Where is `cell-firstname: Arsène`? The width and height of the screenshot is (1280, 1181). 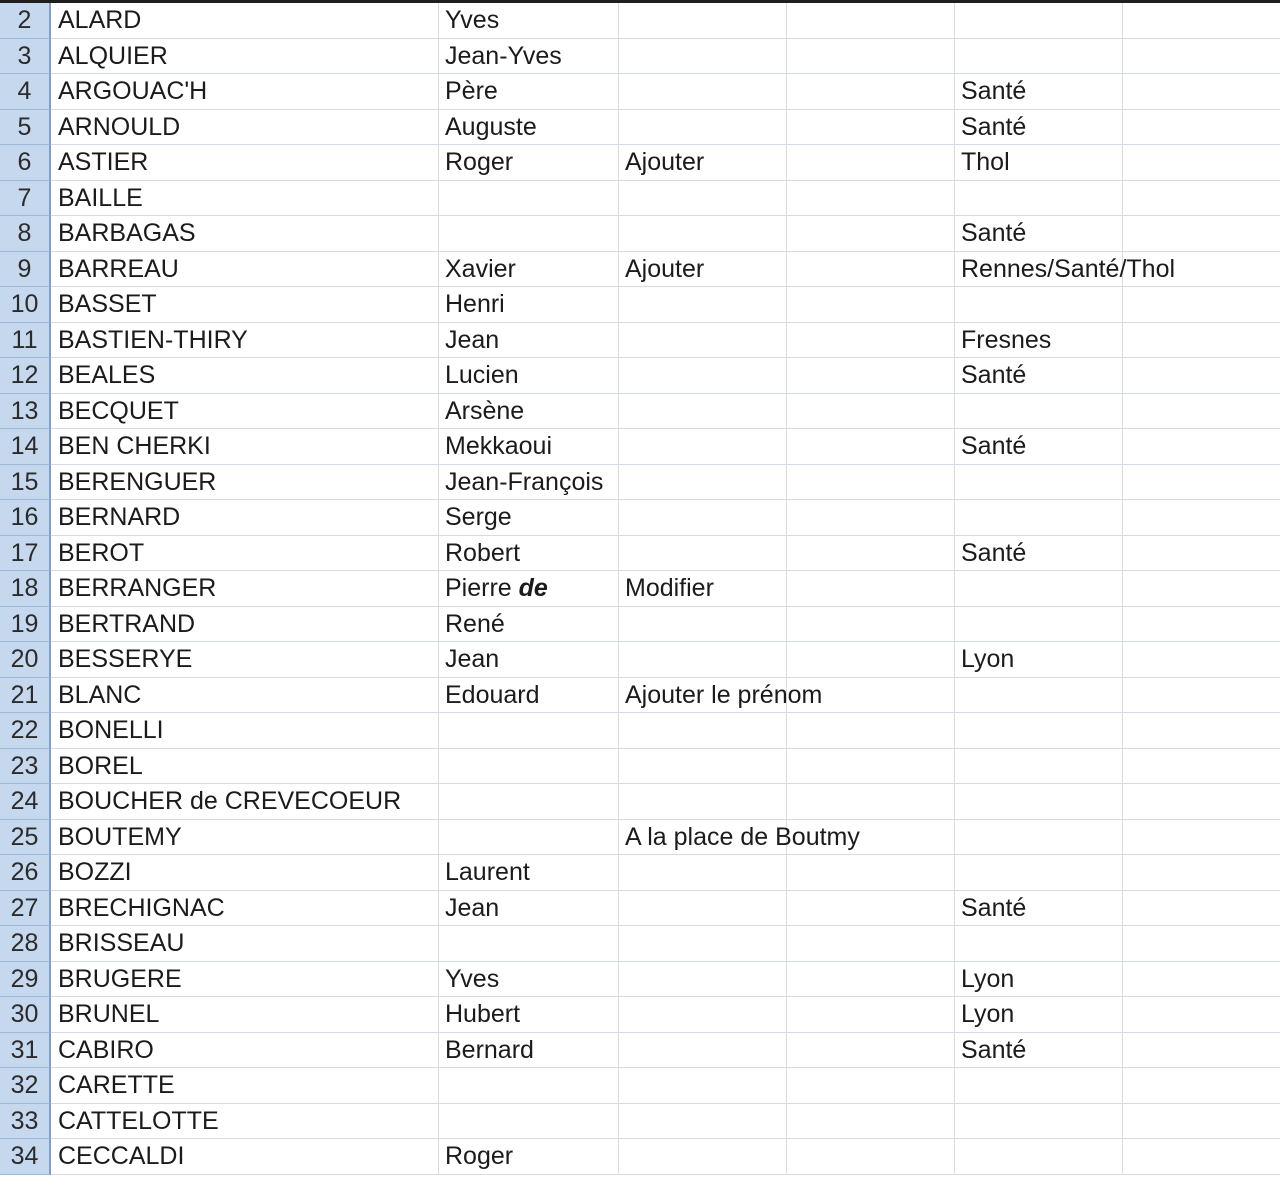 cell-firstname: Arsène is located at coordinates (529, 411).